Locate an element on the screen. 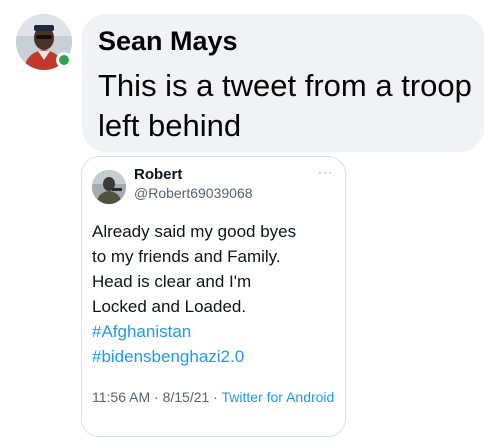  tweet-avatar is located at coordinates (109, 187).